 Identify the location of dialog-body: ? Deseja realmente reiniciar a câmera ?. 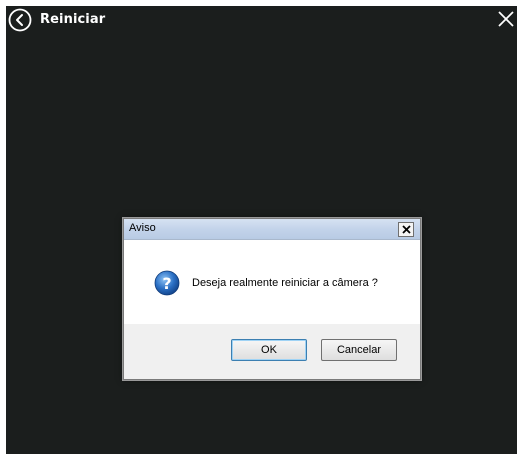
(272, 282).